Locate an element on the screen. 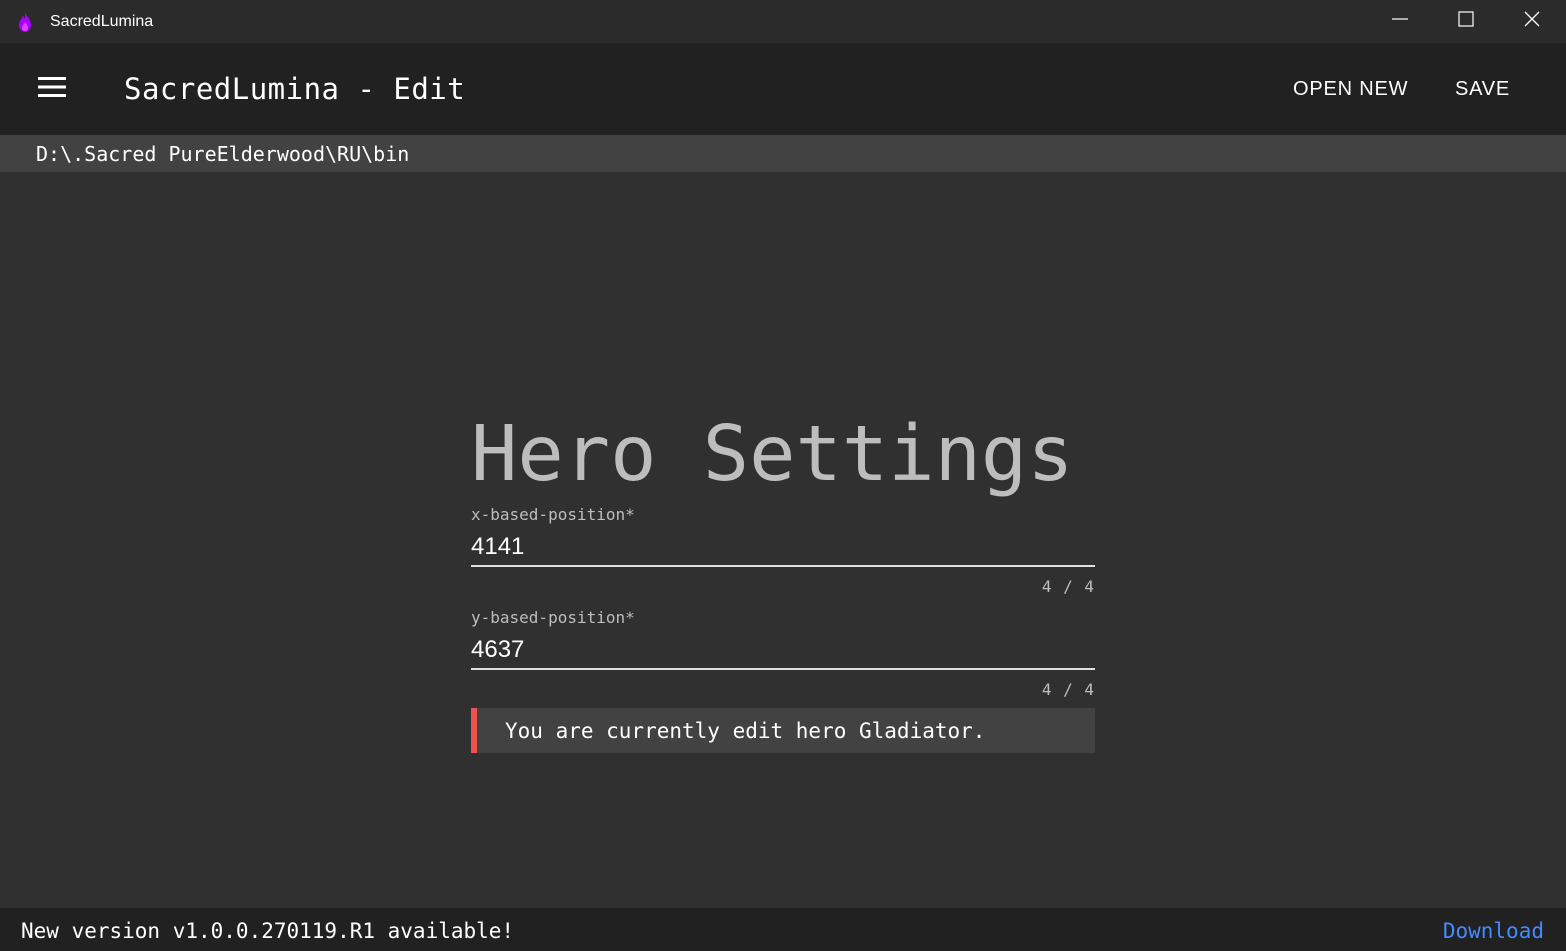 This screenshot has width=1566, height=951. maximize-icon is located at coordinates (1466, 21).